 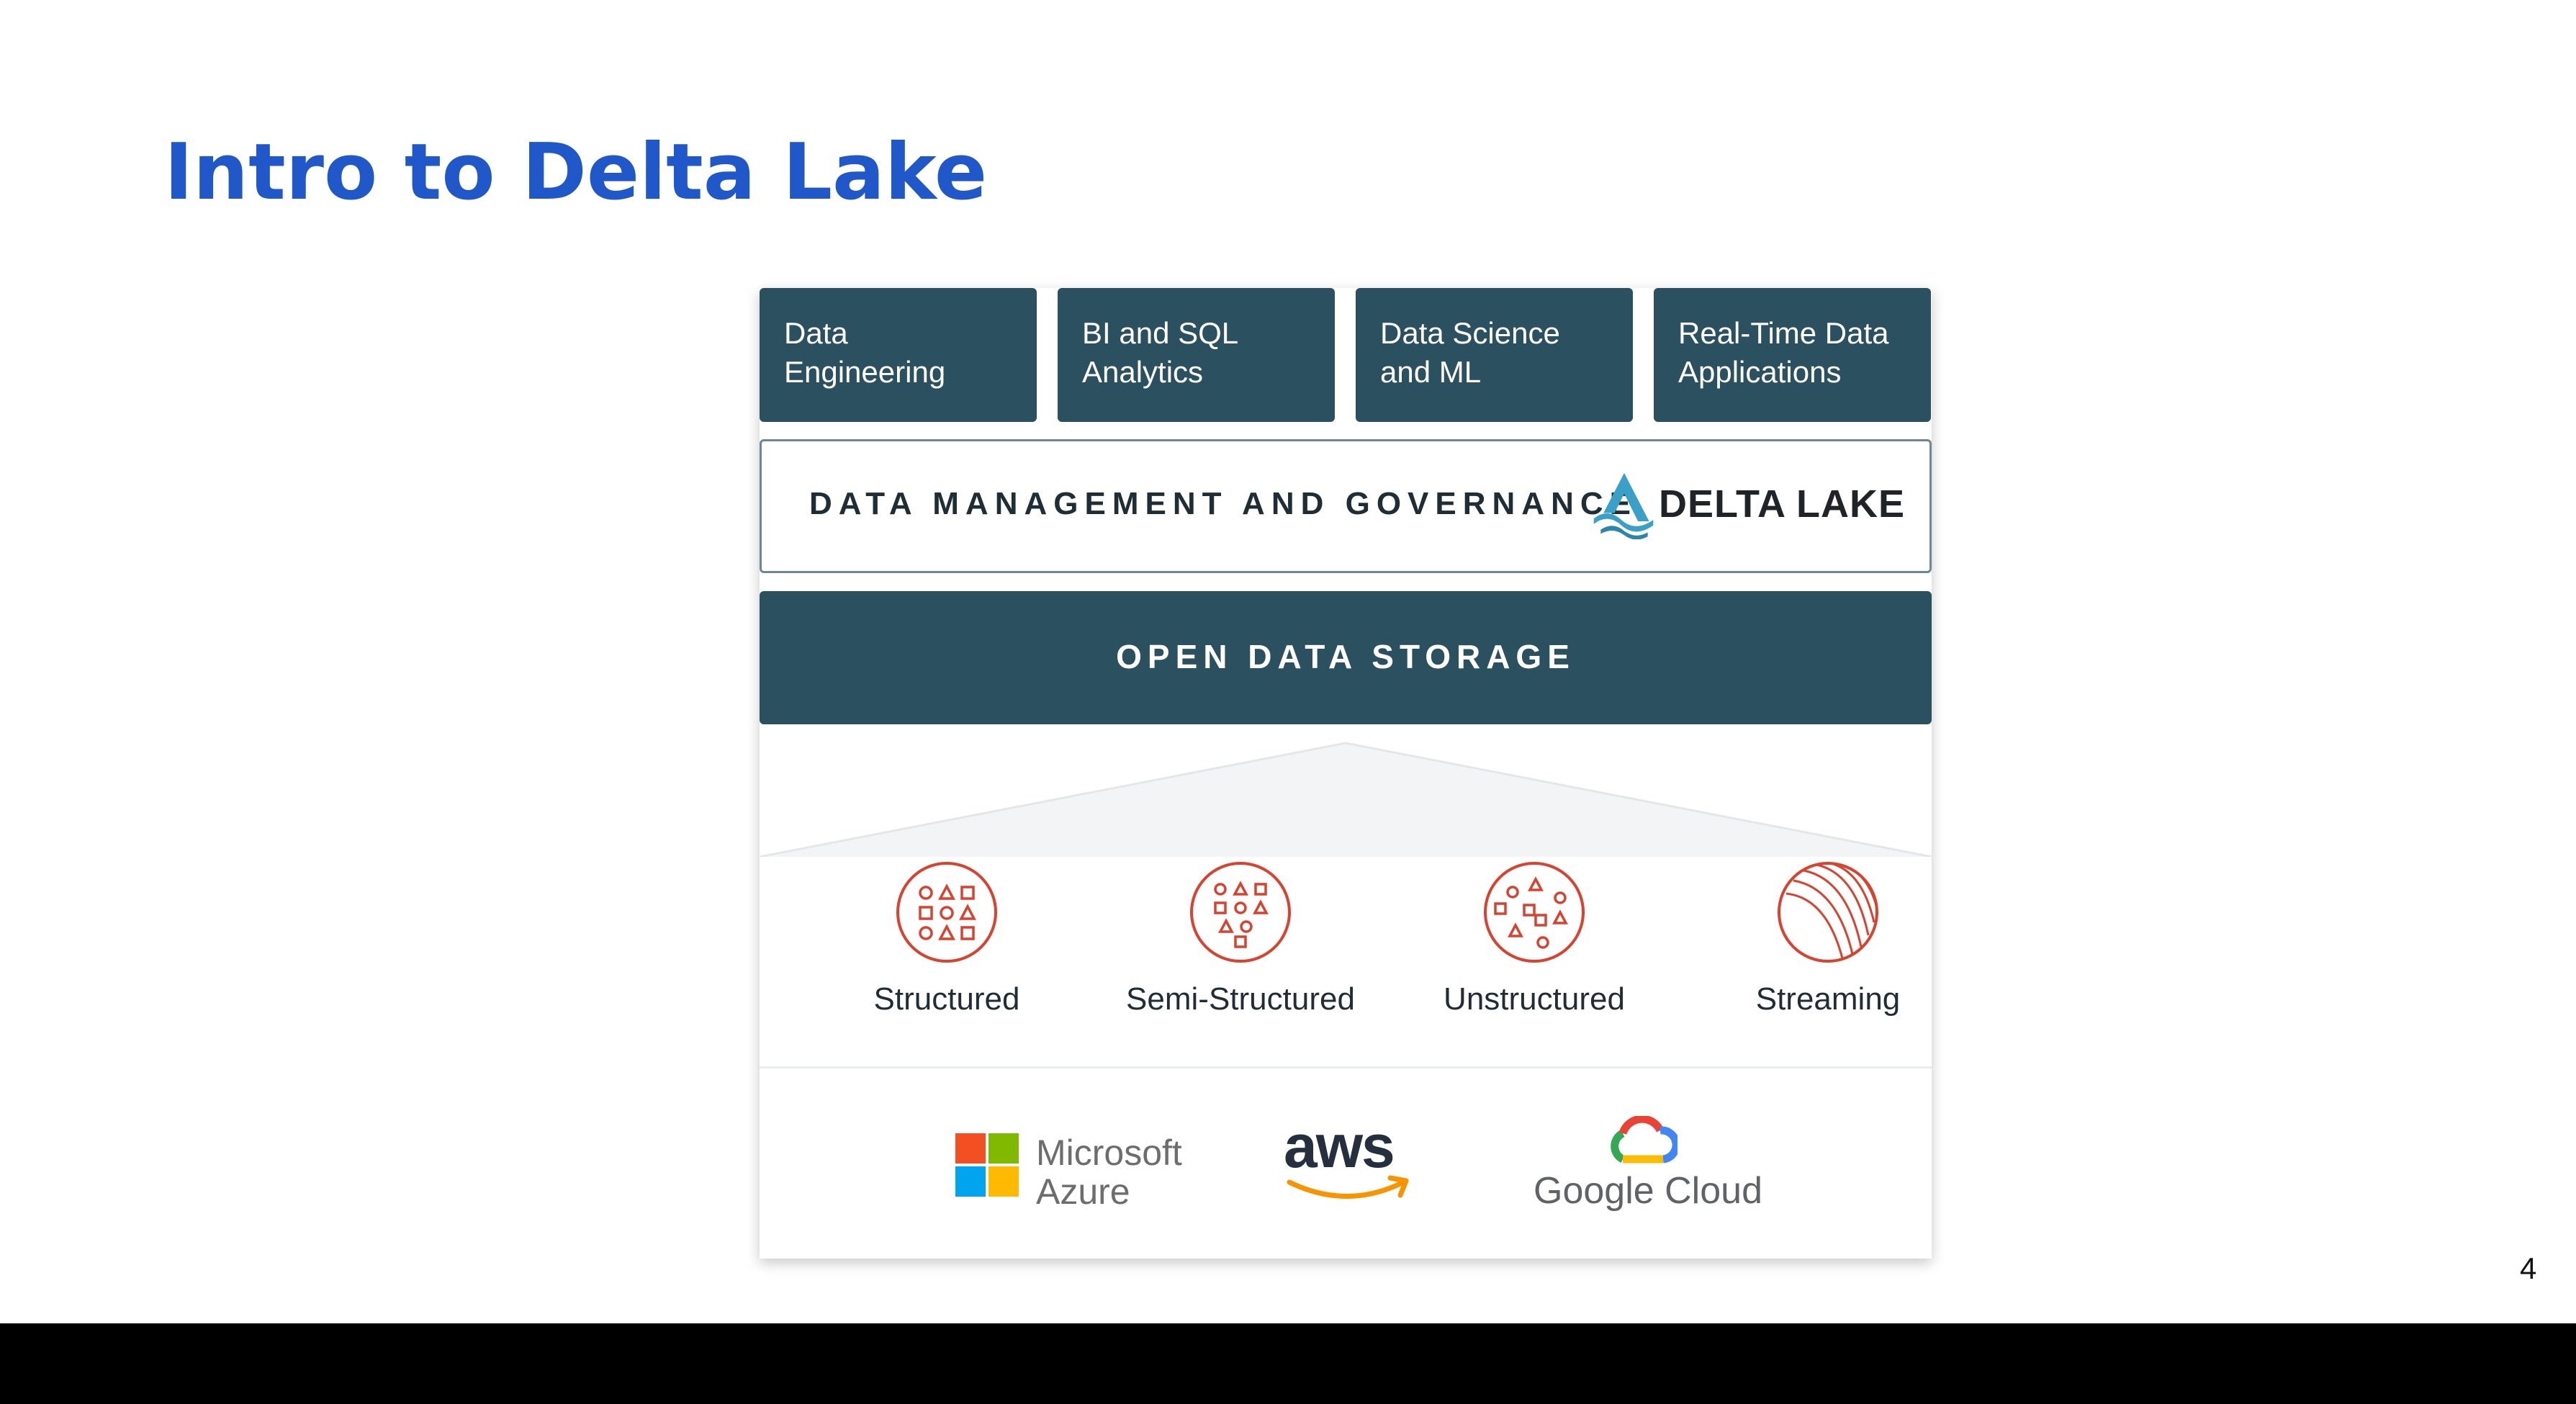 What do you see at coordinates (576, 172) in the screenshot?
I see `slide-title: Intro to Delta Lake` at bounding box center [576, 172].